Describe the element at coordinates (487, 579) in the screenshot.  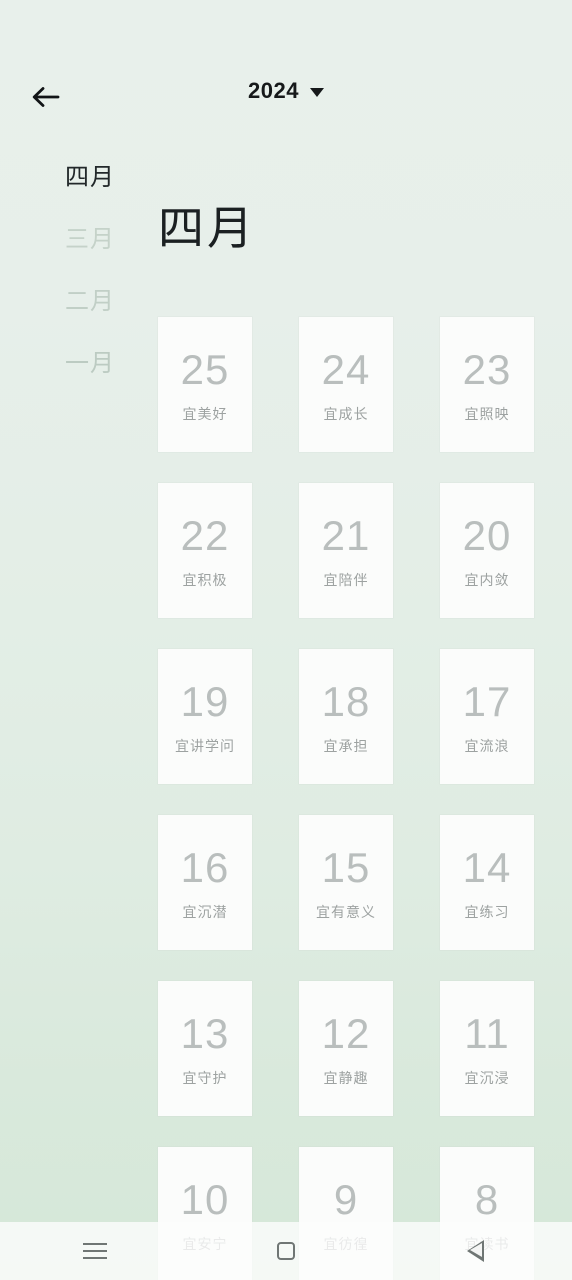
I see `day-label: 宜内敛` at that location.